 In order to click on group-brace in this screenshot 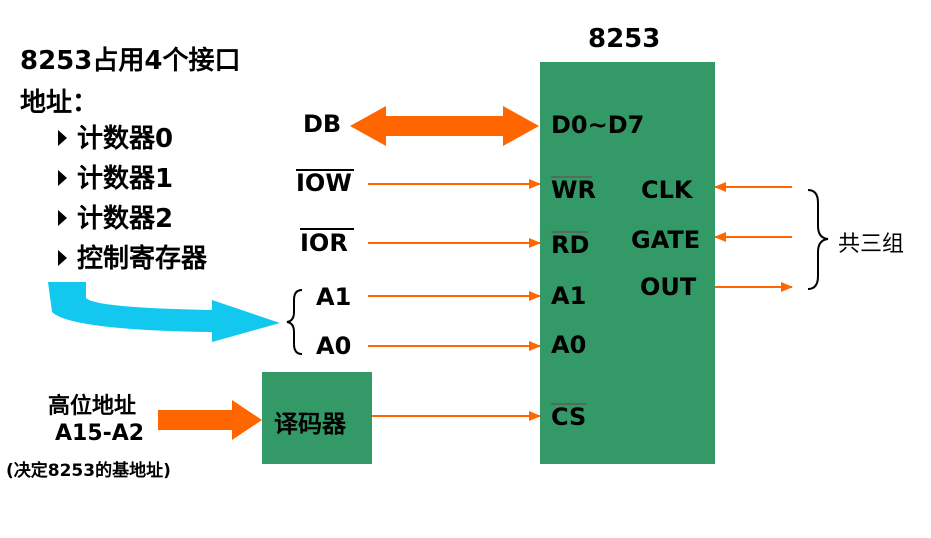, I will do `click(818, 239)`.